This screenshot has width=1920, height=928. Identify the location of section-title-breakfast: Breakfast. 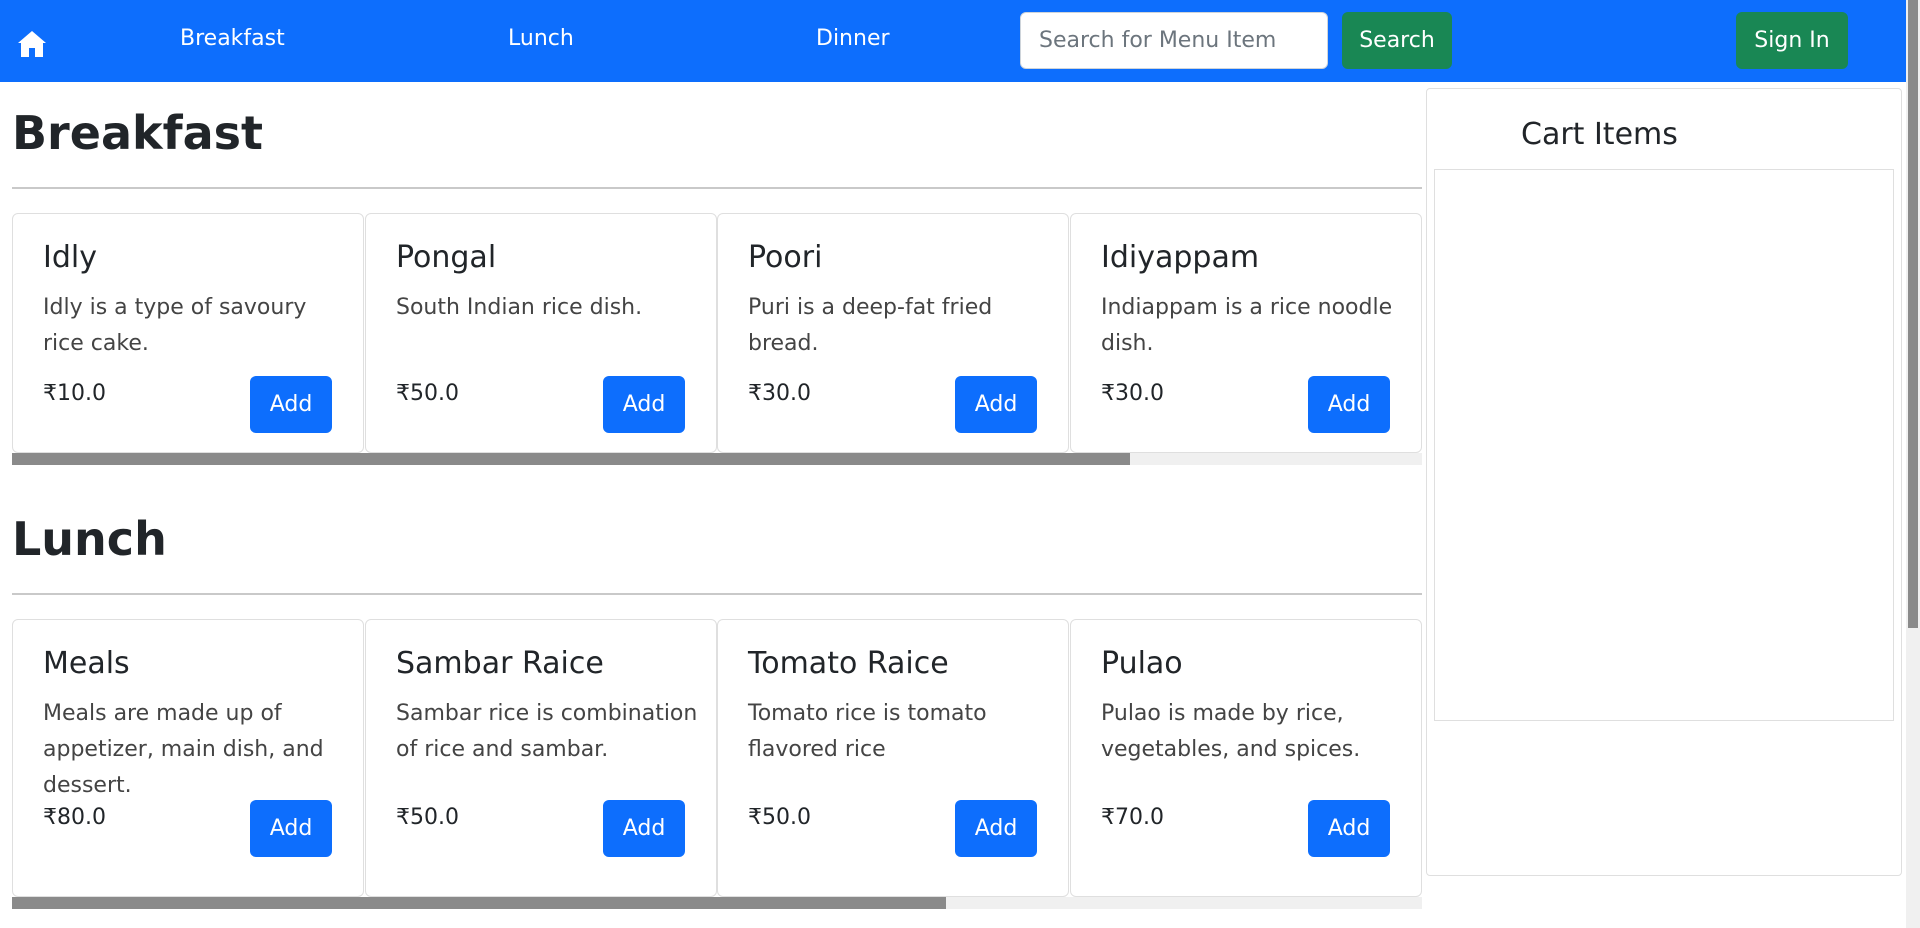
(138, 133).